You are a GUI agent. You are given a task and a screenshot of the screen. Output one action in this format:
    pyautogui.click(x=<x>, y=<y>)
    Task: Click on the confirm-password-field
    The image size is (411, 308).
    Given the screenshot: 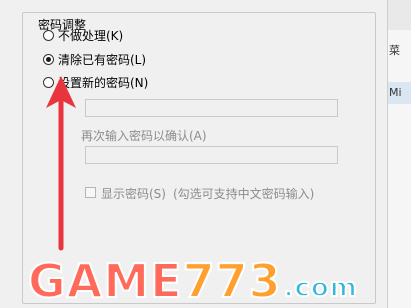 What is the action you would take?
    pyautogui.click(x=211, y=155)
    